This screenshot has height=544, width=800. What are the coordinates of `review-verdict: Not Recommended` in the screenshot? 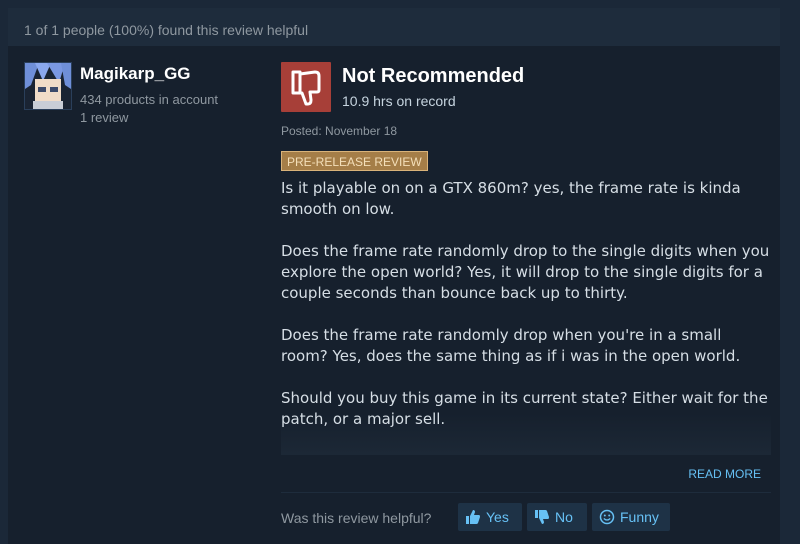 It's located at (433, 76).